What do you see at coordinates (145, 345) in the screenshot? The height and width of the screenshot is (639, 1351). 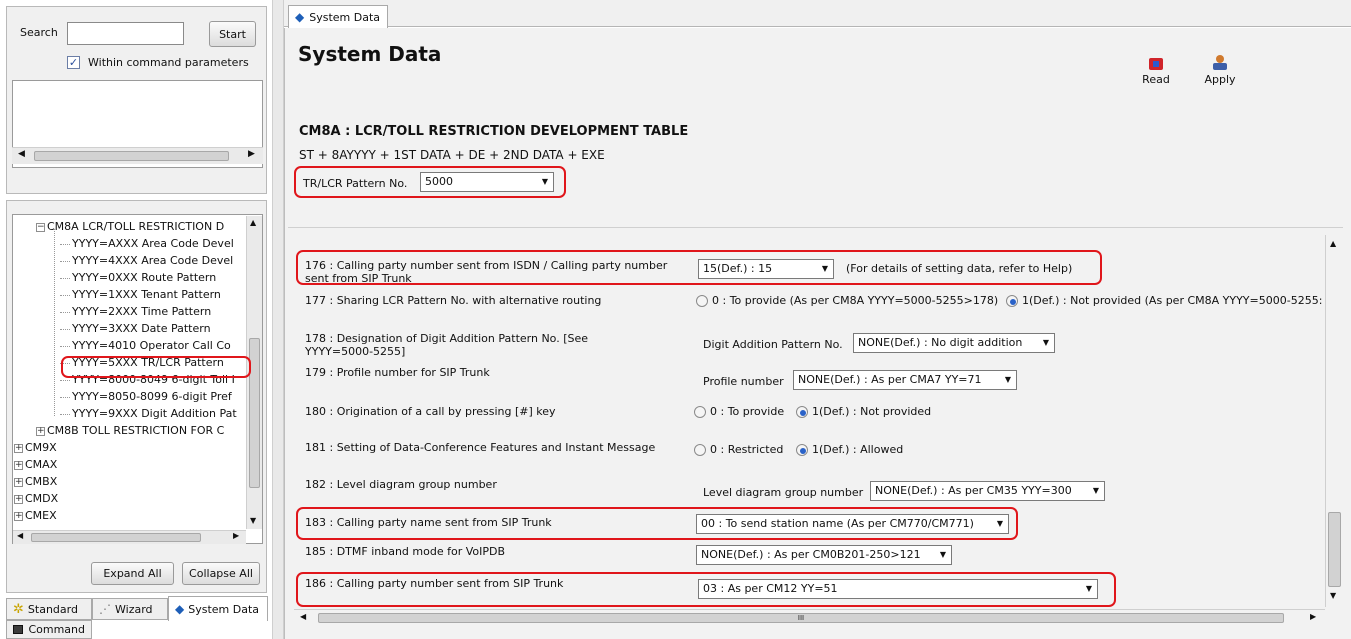 I see `tree-item: YYYY=4010 Operator Call Co` at bounding box center [145, 345].